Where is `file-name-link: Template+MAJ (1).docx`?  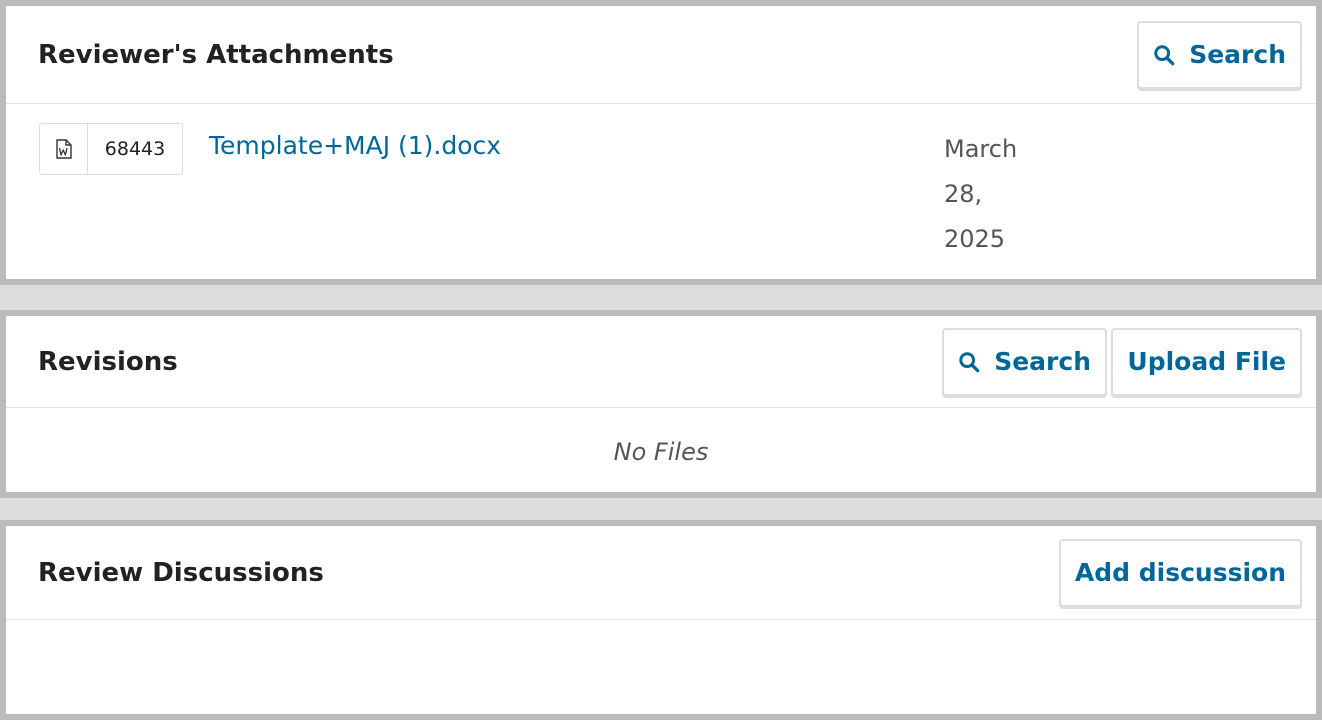
file-name-link: Template+MAJ (1).docx is located at coordinates (355, 145).